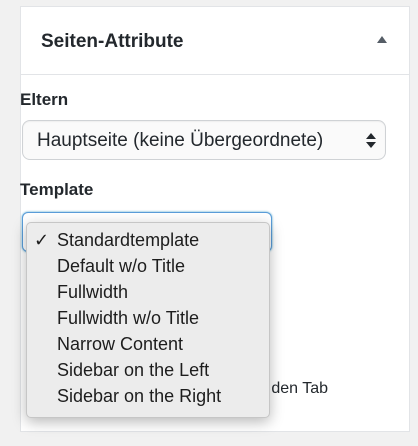 This screenshot has width=418, height=446. Describe the element at coordinates (120, 344) in the screenshot. I see `template-option-narrow-content: Narrow Content` at that location.